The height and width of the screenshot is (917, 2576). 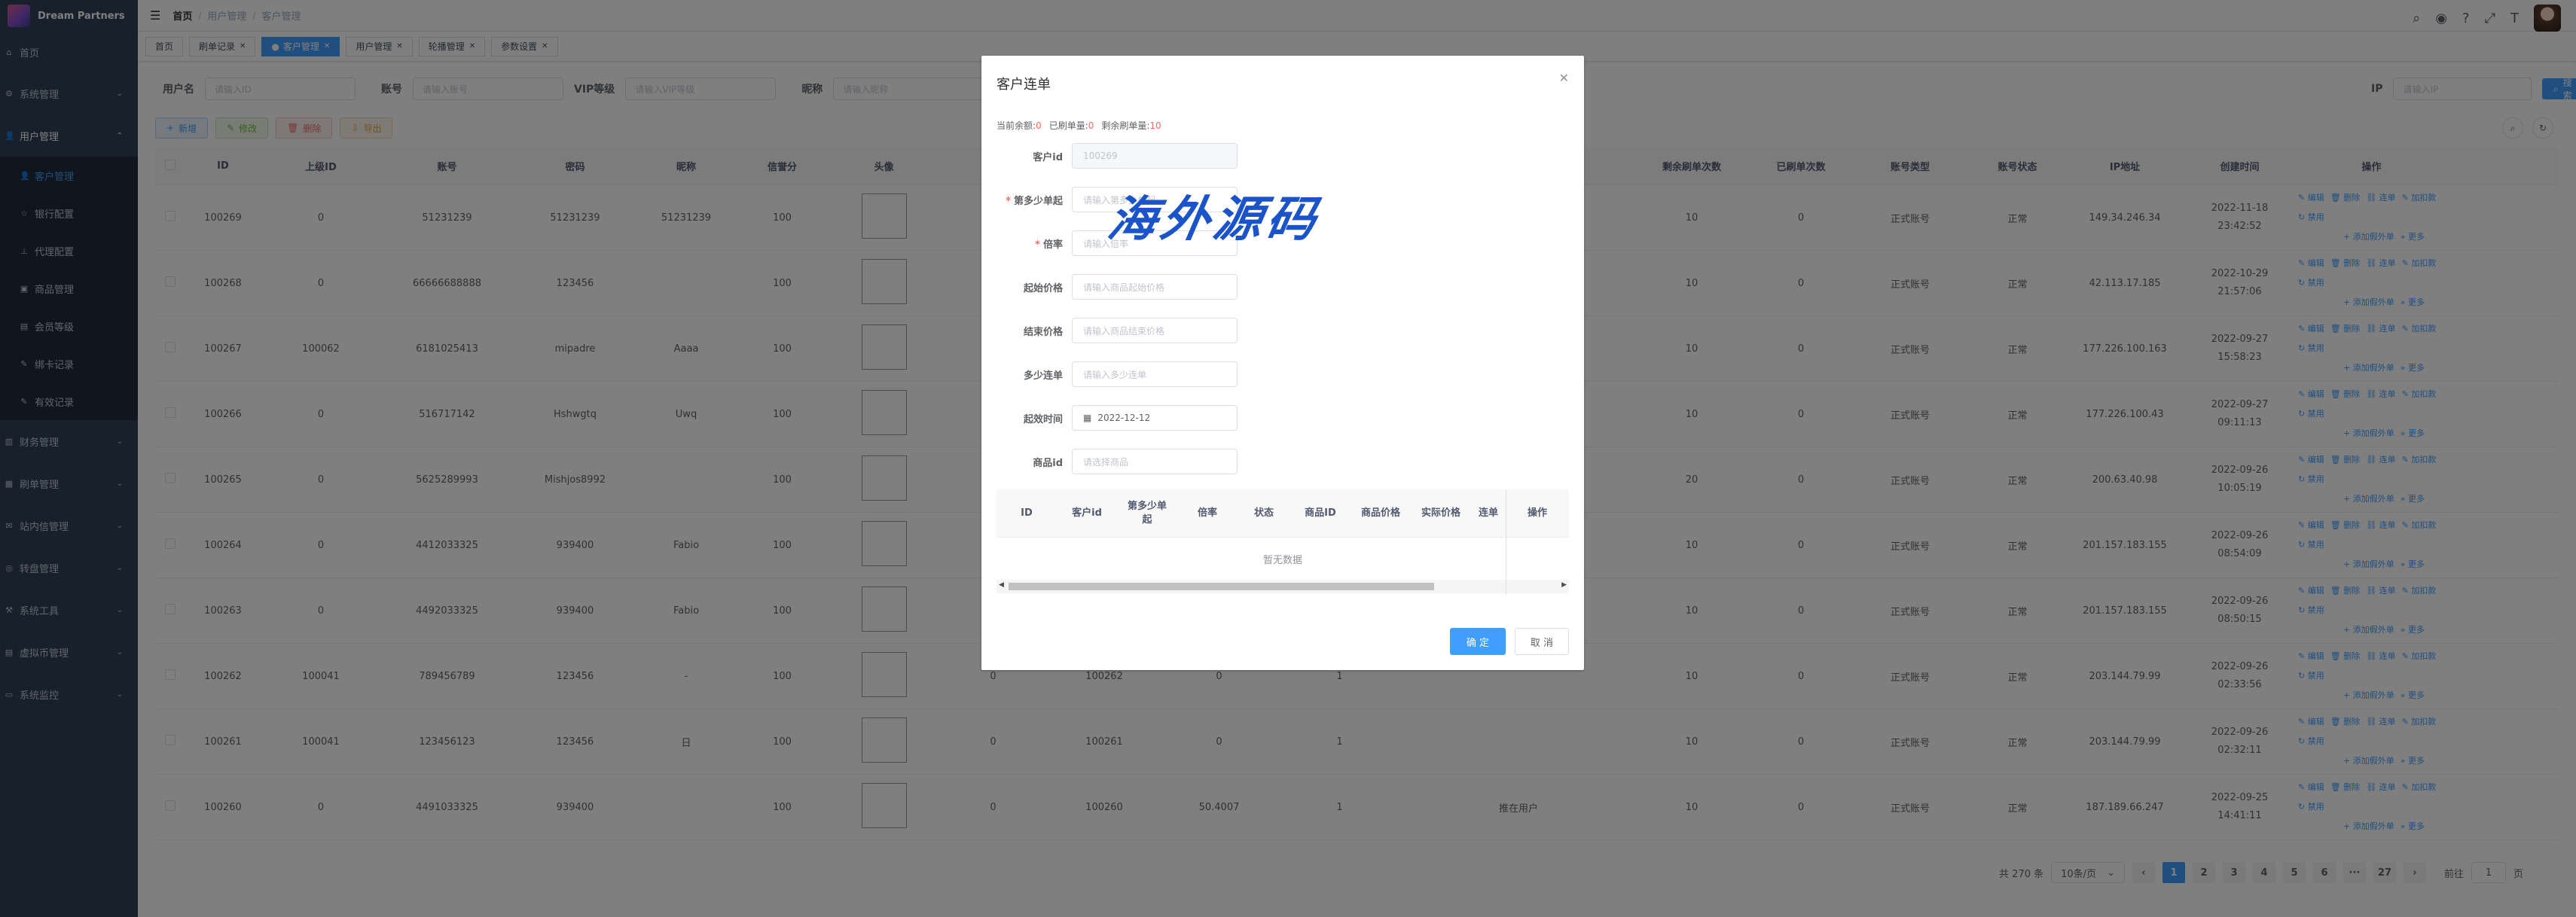 What do you see at coordinates (1038, 201) in the screenshot?
I see `form-label-text: 第多少单起` at bounding box center [1038, 201].